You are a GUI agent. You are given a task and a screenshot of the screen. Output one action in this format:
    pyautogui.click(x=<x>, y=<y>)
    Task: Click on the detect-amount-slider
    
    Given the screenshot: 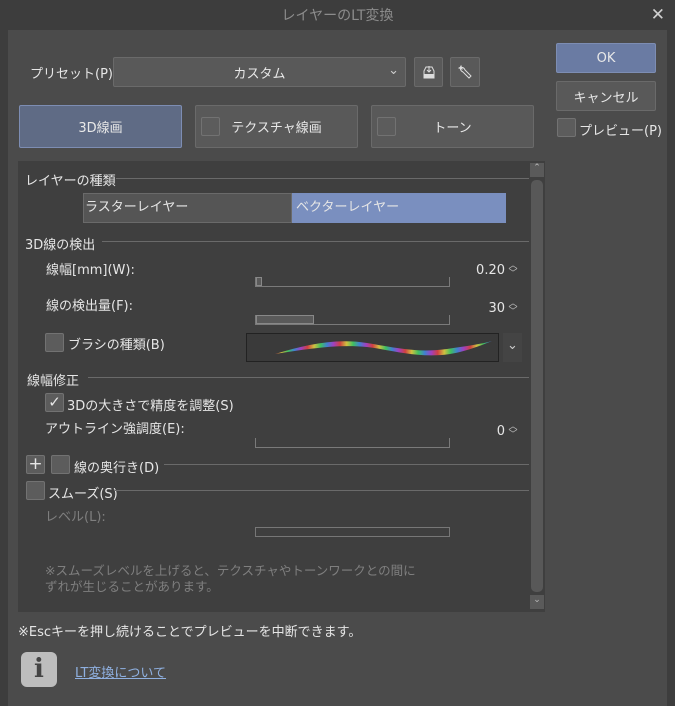 What is the action you would take?
    pyautogui.click(x=352, y=320)
    